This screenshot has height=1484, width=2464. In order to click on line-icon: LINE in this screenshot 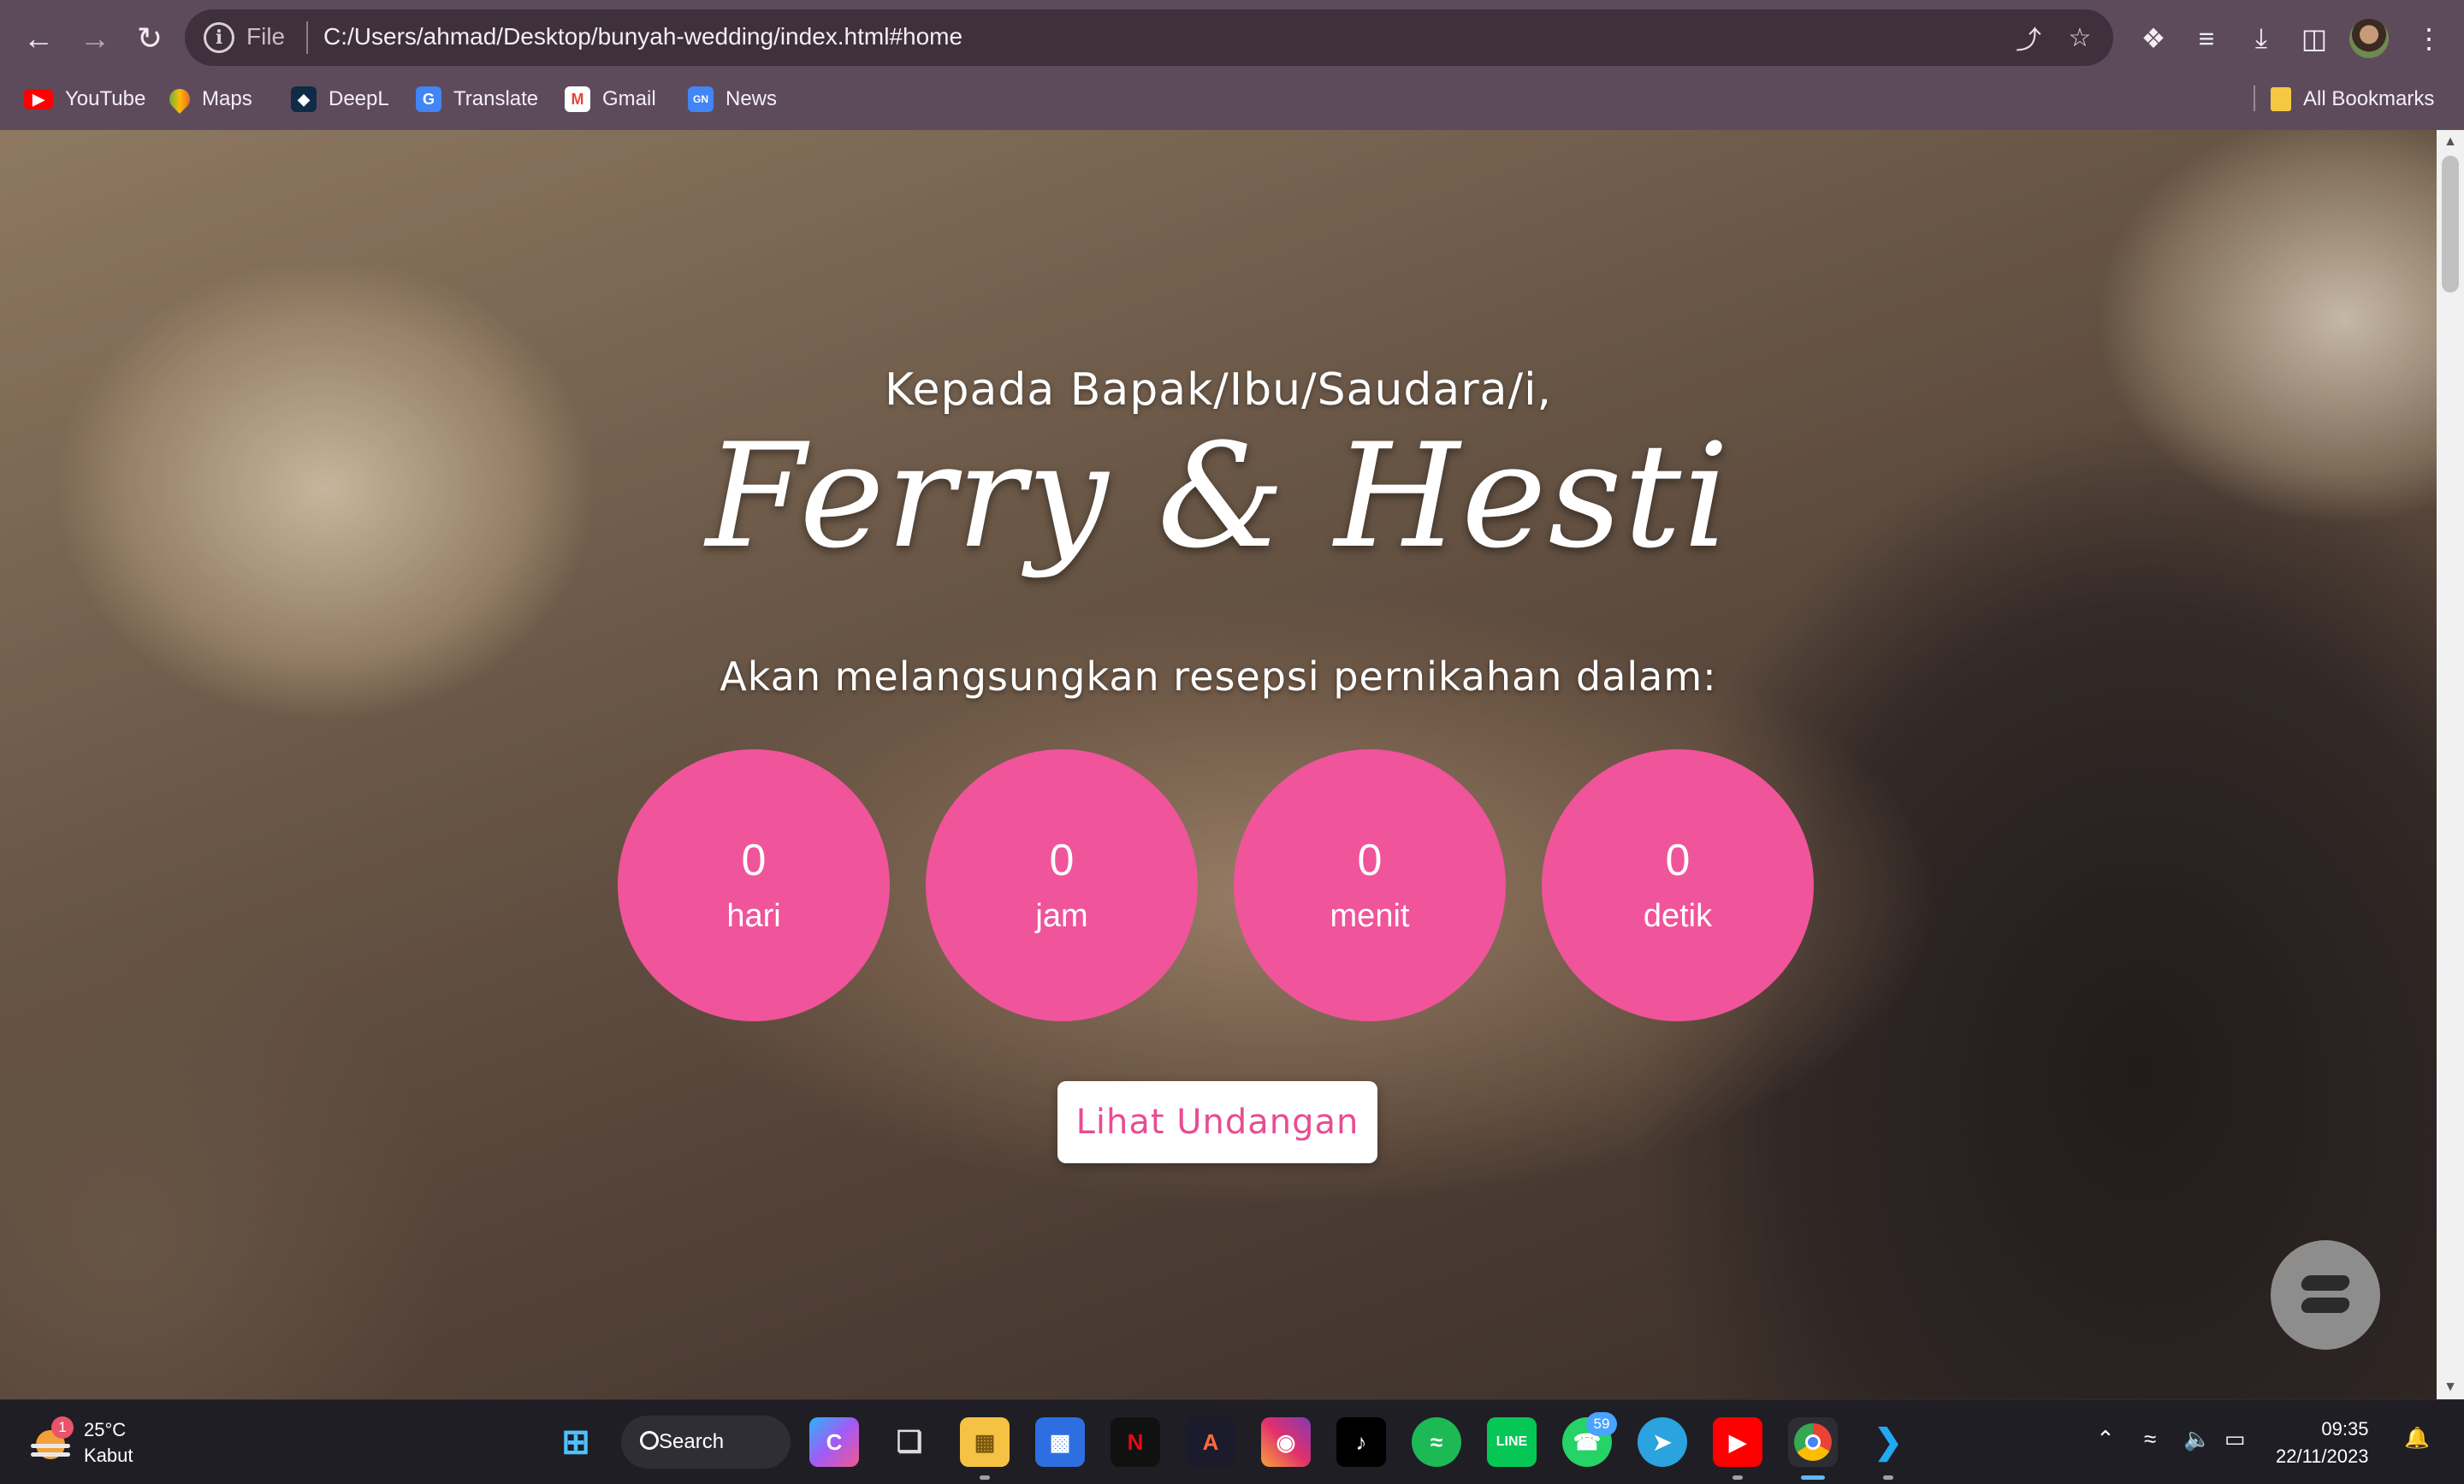, I will do `click(1512, 1442)`.